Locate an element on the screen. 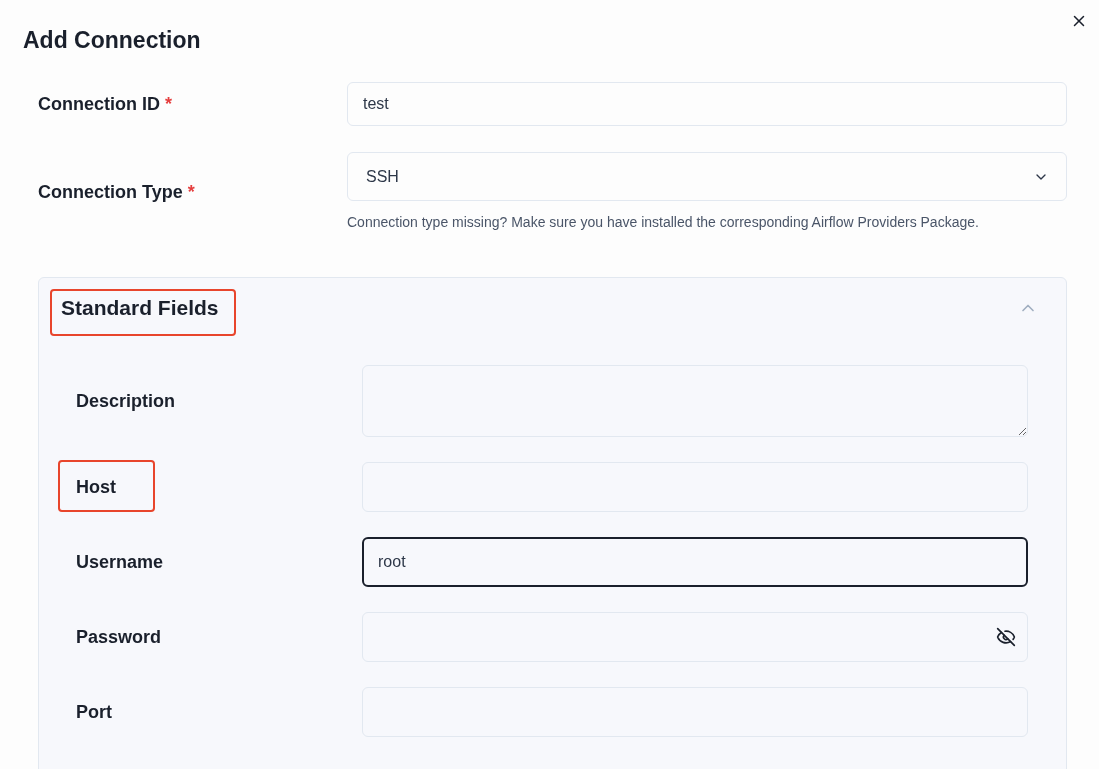  text-input: root is located at coordinates (695, 562).